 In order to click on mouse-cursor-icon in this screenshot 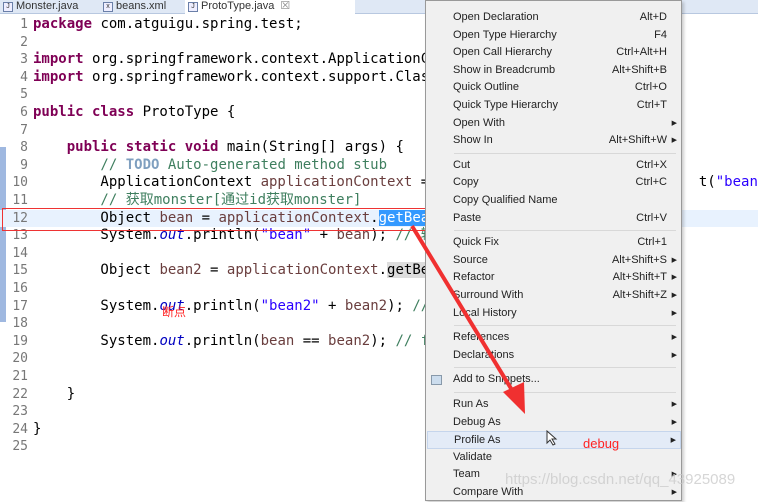, I will do `click(552, 438)`.